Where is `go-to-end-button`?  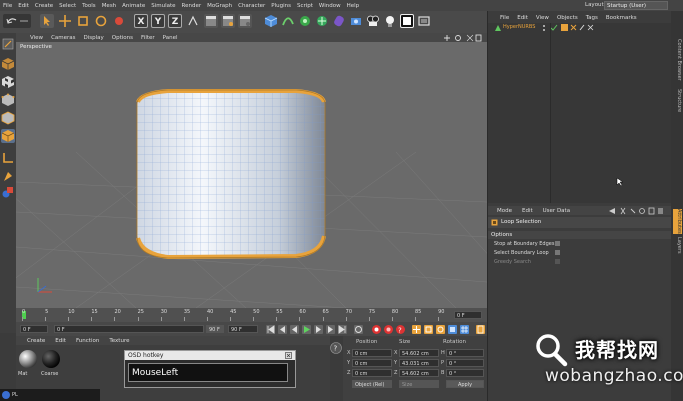
go-to-end-button is located at coordinates (342, 329).